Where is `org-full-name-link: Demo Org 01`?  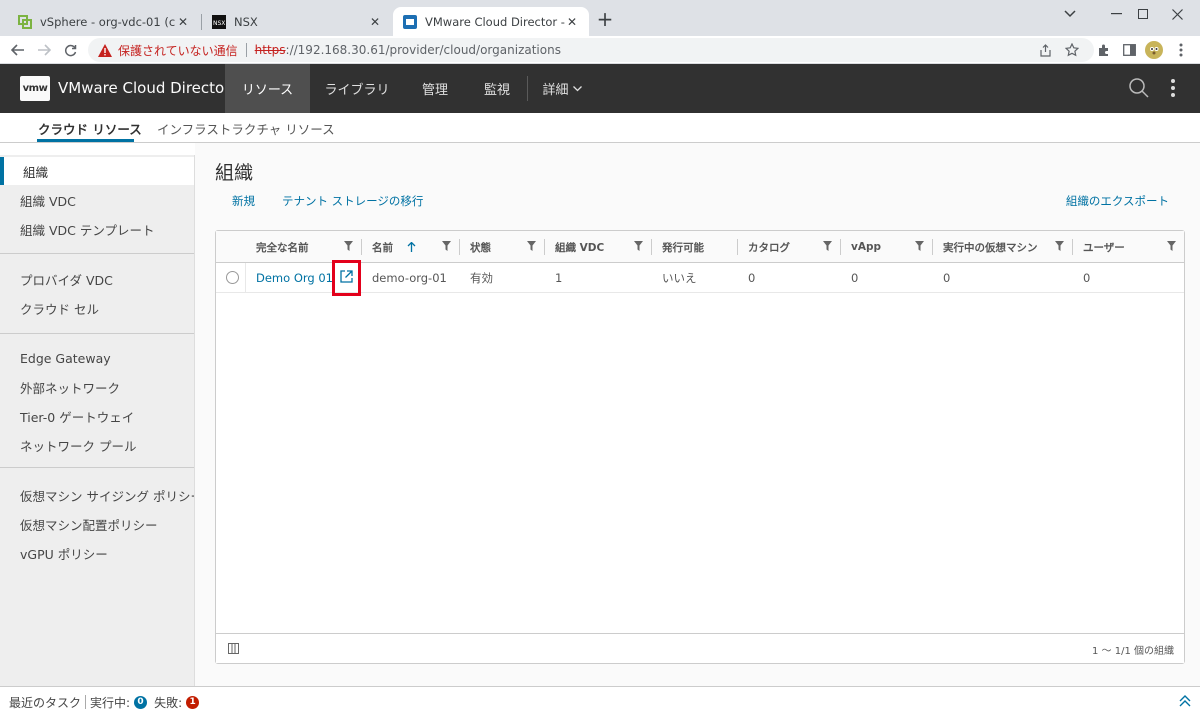 org-full-name-link: Demo Org 01 is located at coordinates (289, 278).